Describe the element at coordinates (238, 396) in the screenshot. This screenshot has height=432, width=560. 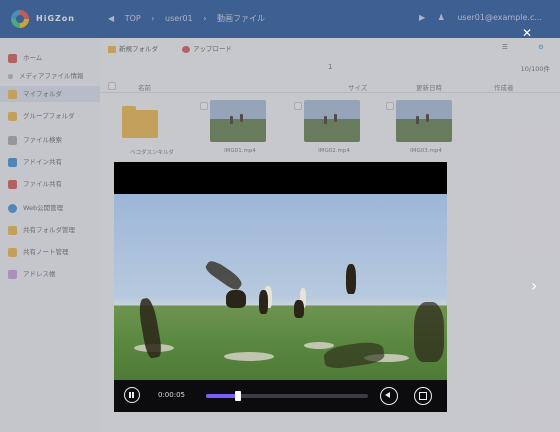
I see `progress-handle` at that location.